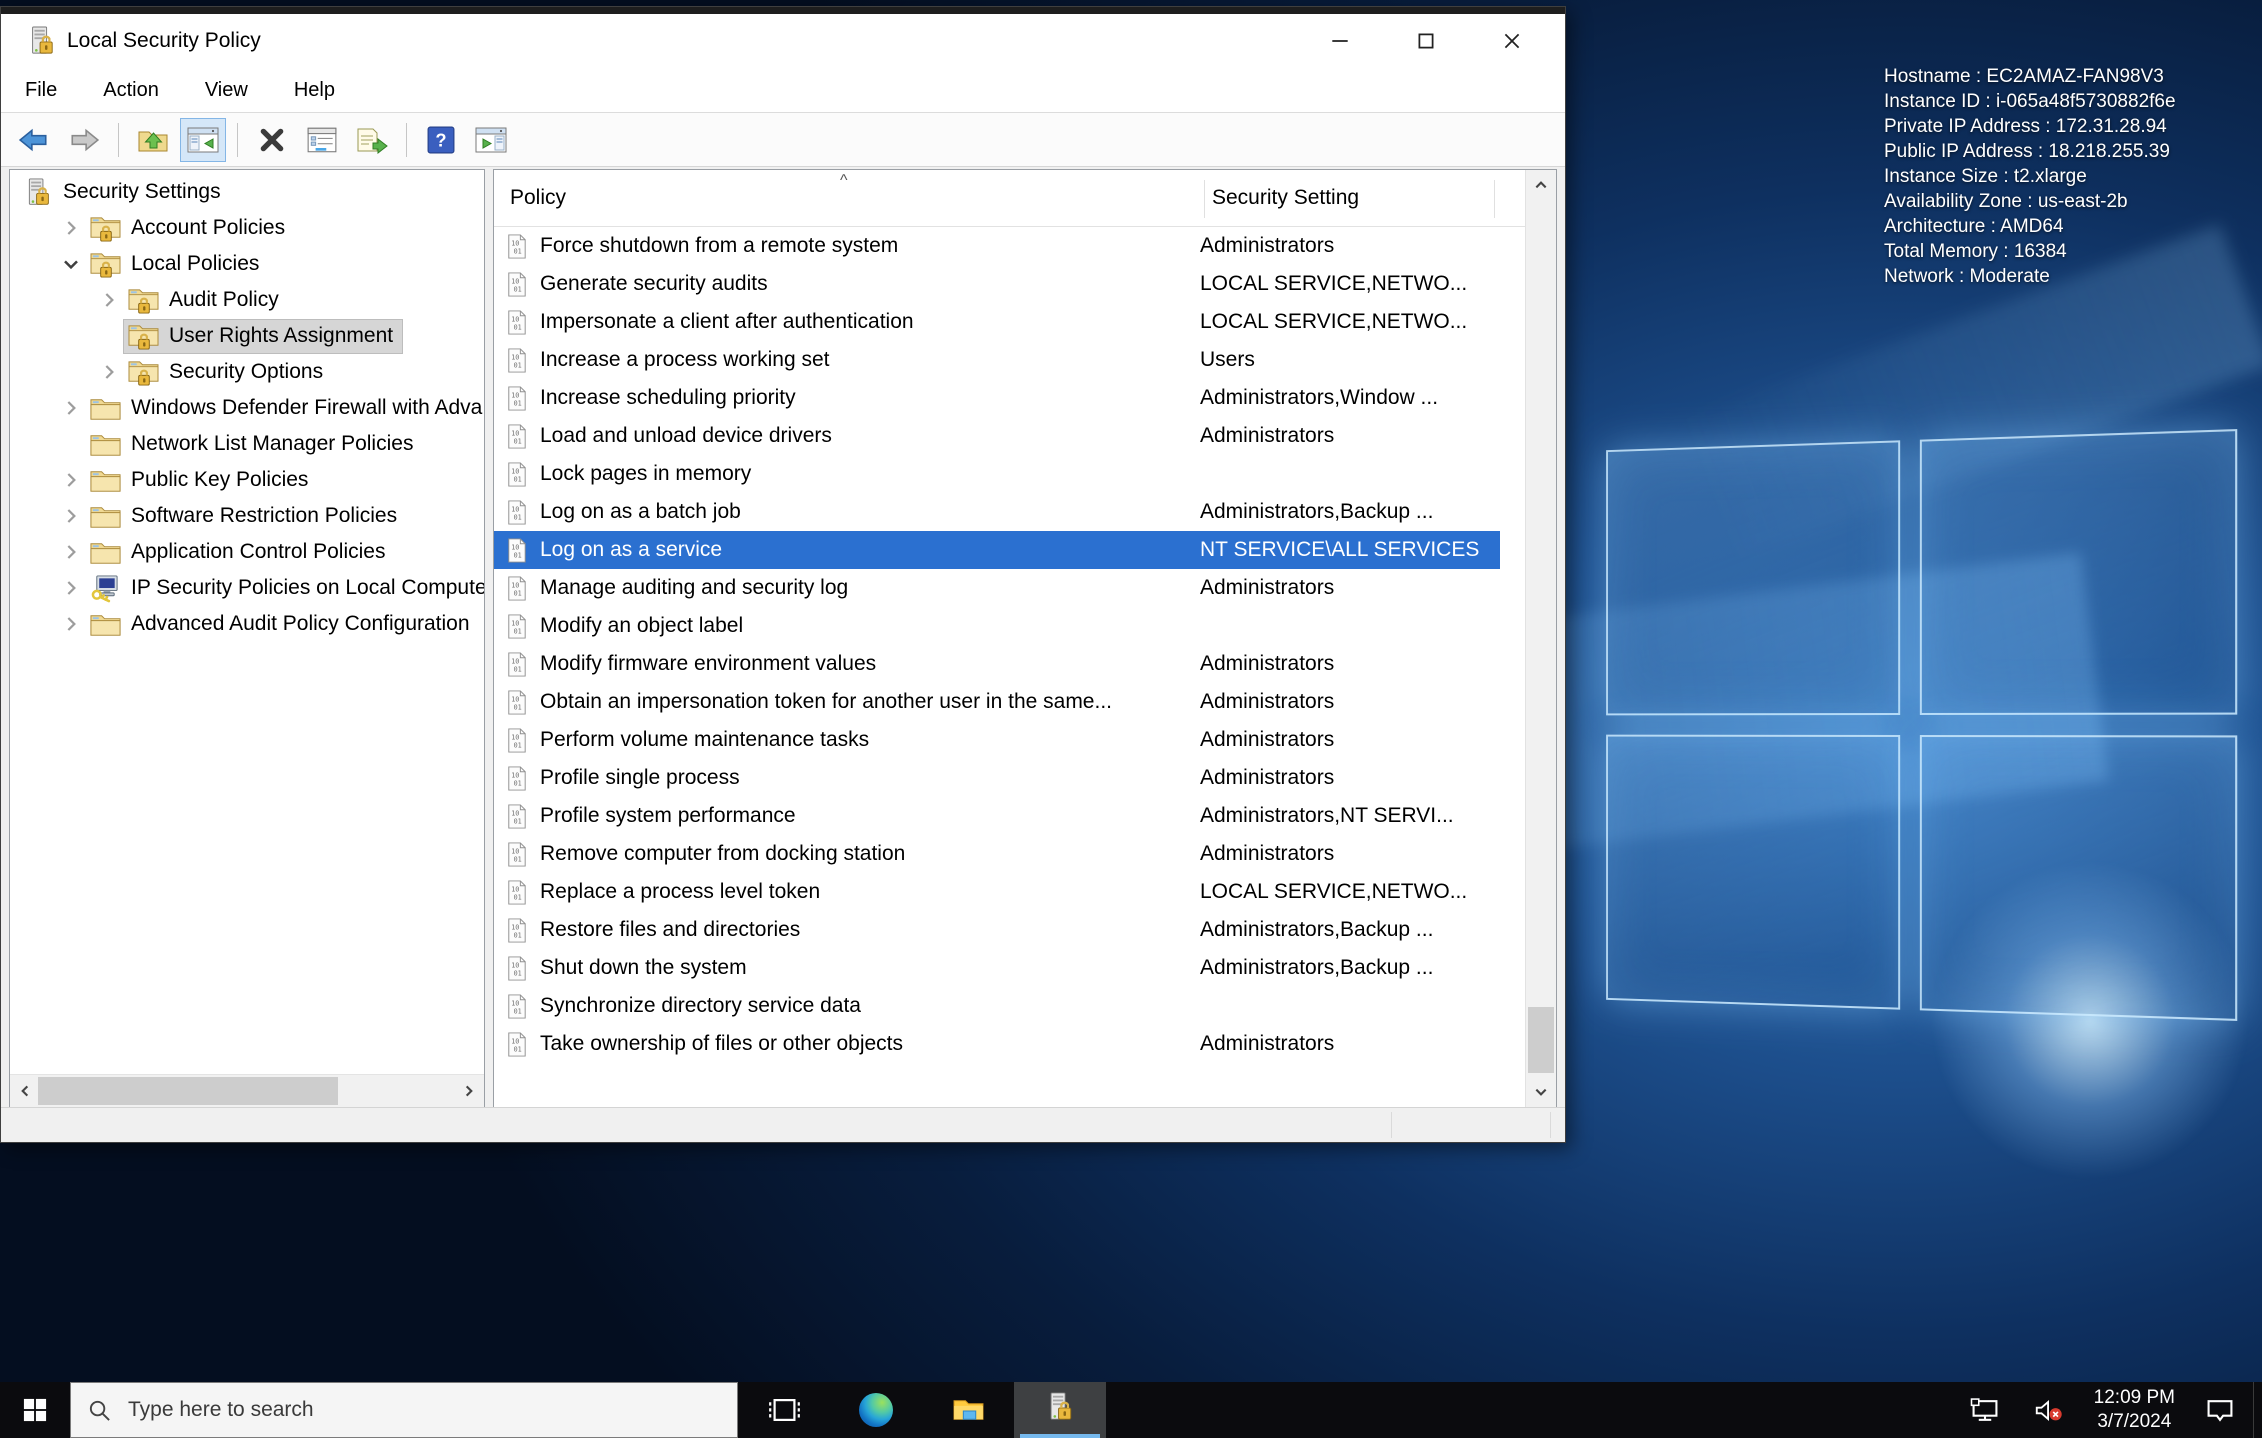  I want to click on show-action-pane-button, so click(491, 140).